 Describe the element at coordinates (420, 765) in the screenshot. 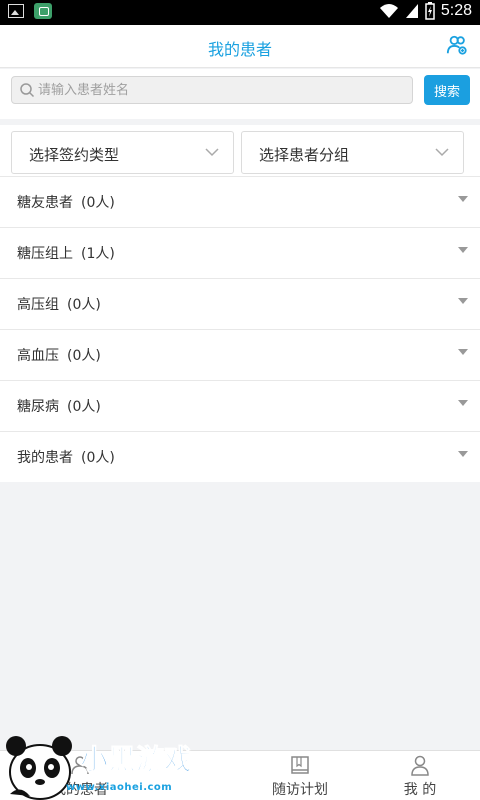

I see `user-icon` at that location.